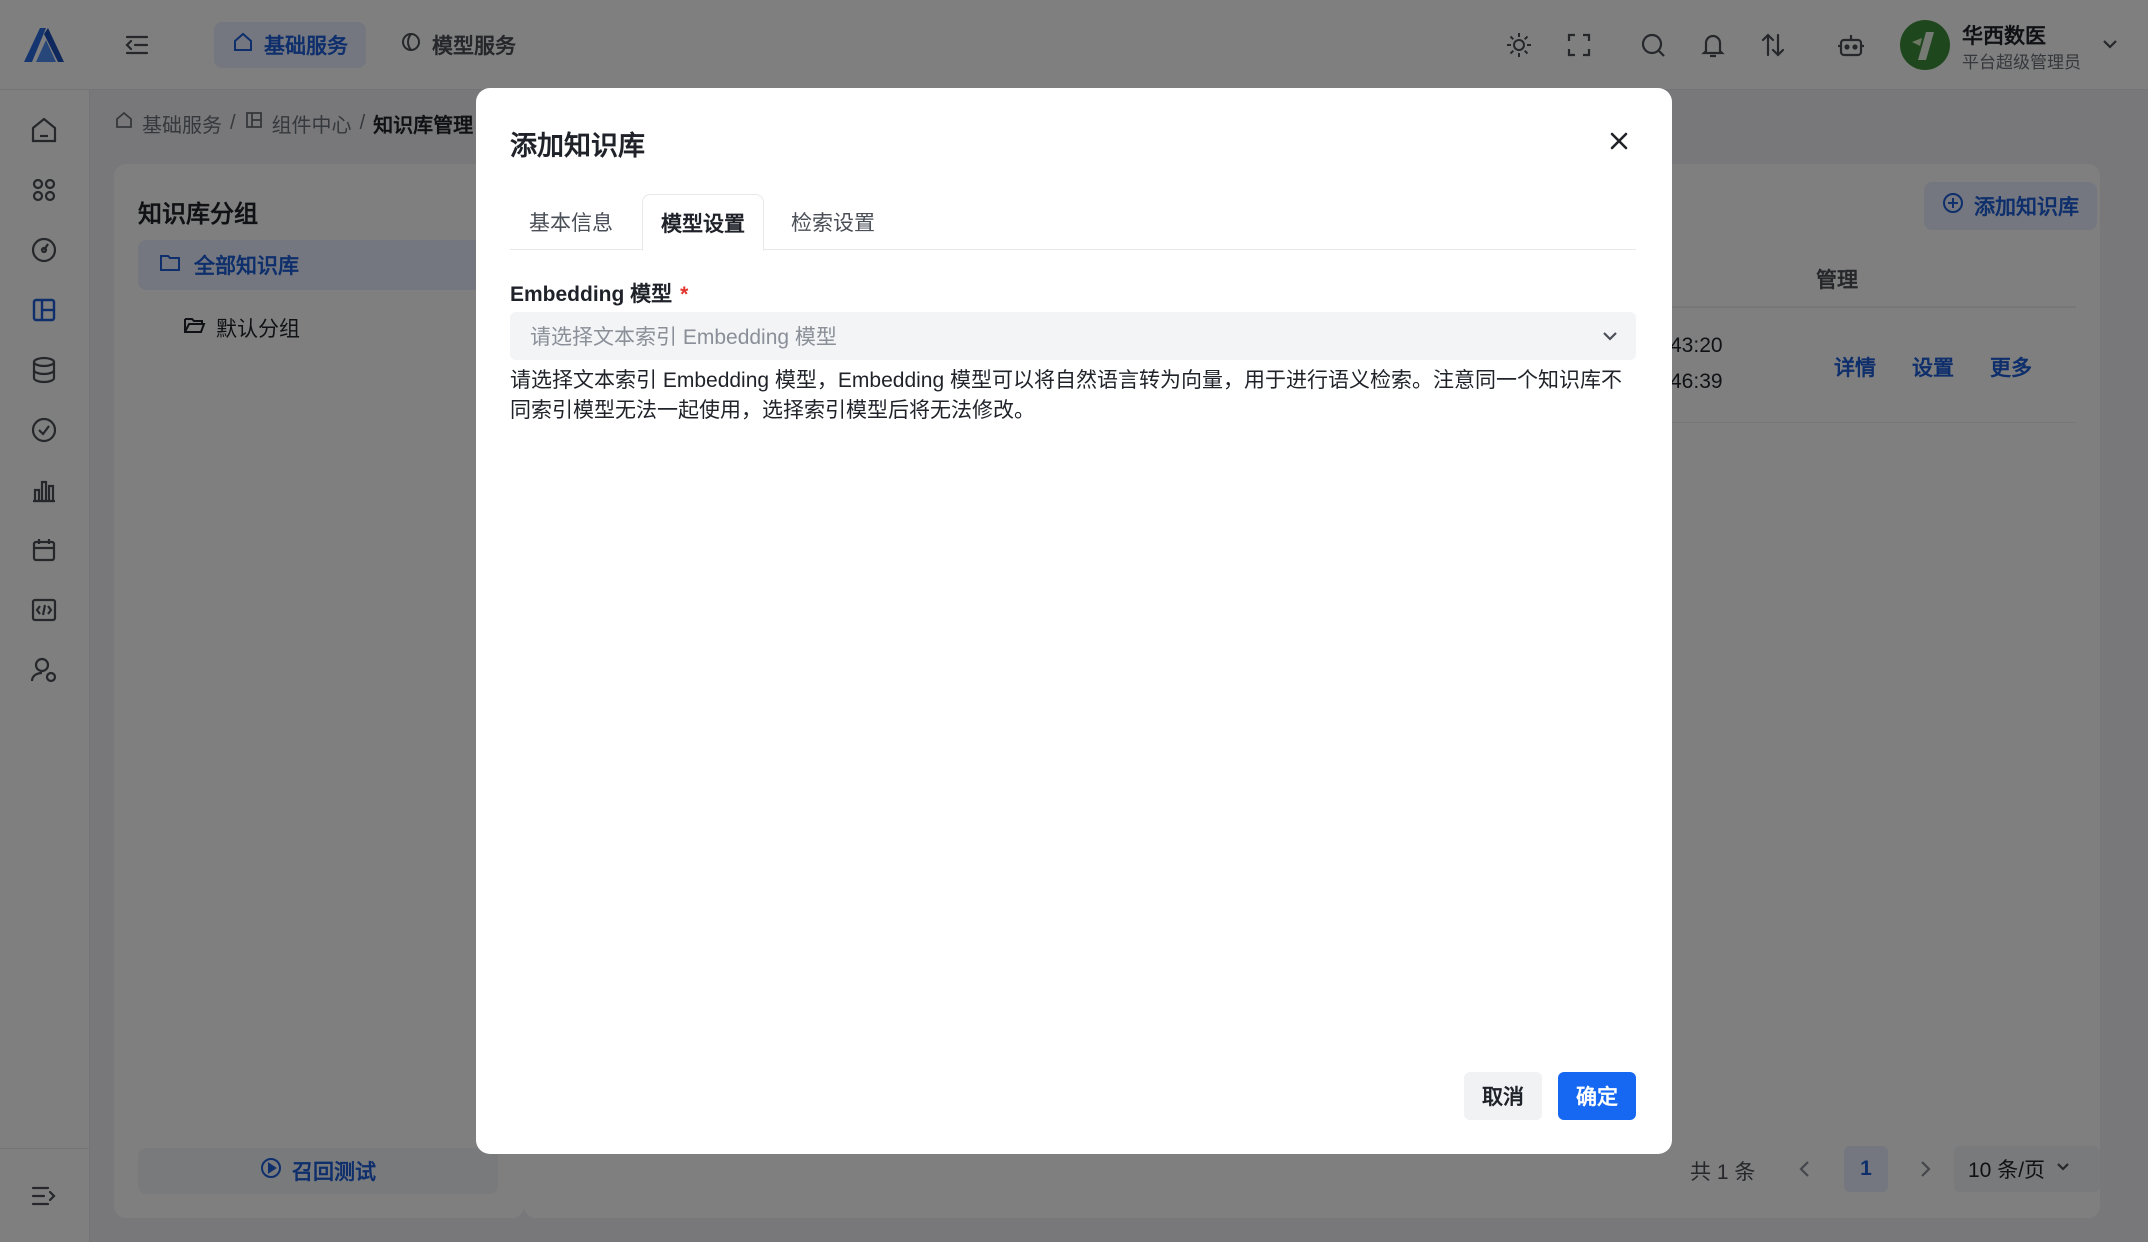  Describe the element at coordinates (577, 146) in the screenshot. I see `dialog-title: 添加知识库` at that location.